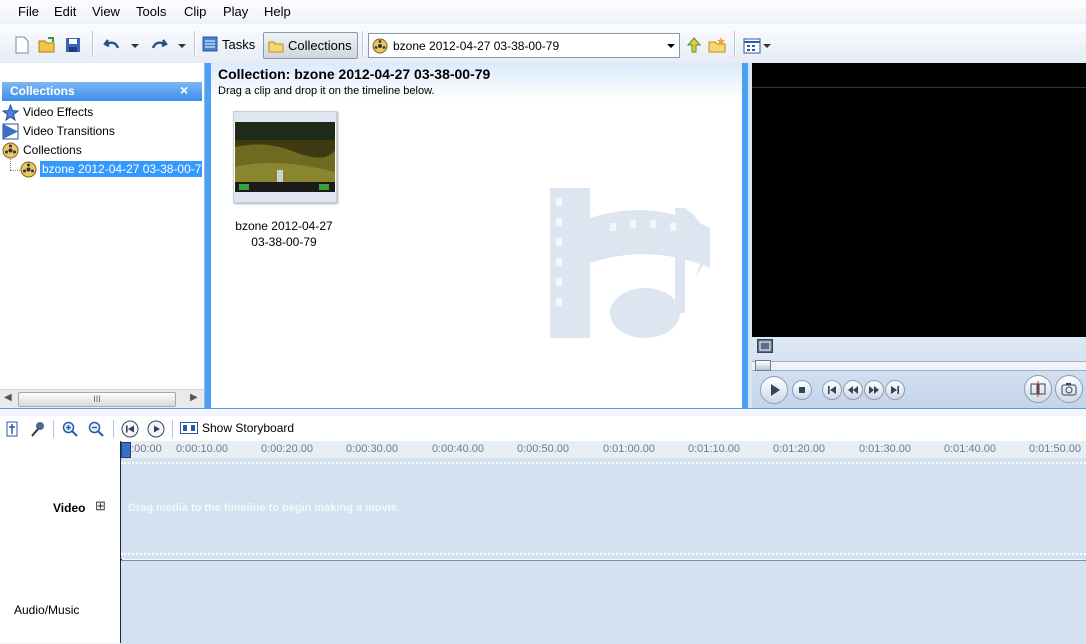 This screenshot has height=644, width=1086. I want to click on collections-pane-title: Collections, so click(42, 91).